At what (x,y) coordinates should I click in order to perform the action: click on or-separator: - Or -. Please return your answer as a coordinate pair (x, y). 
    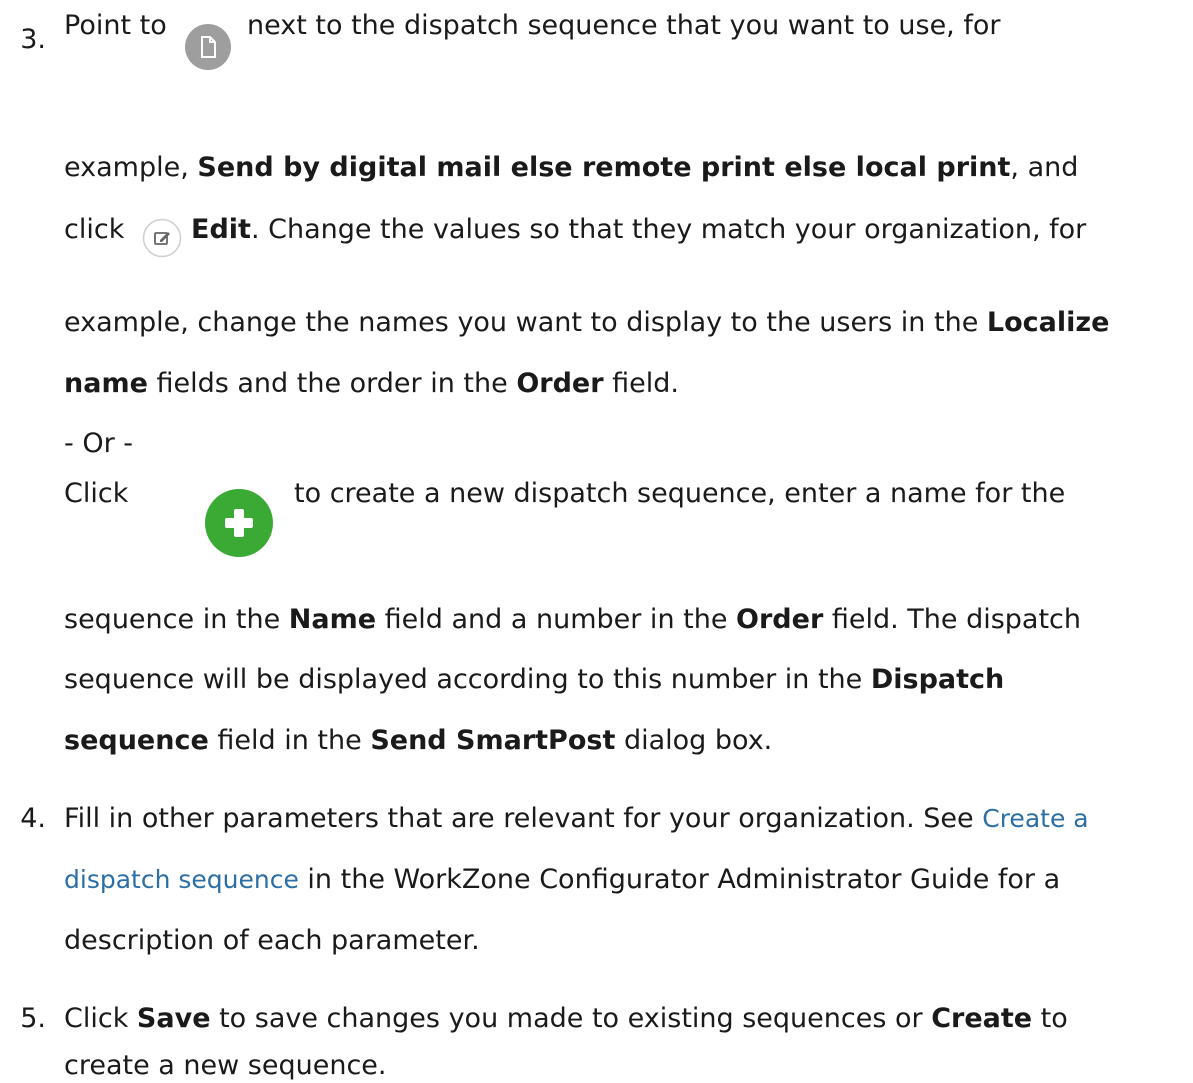
    Looking at the image, I should click on (99, 443).